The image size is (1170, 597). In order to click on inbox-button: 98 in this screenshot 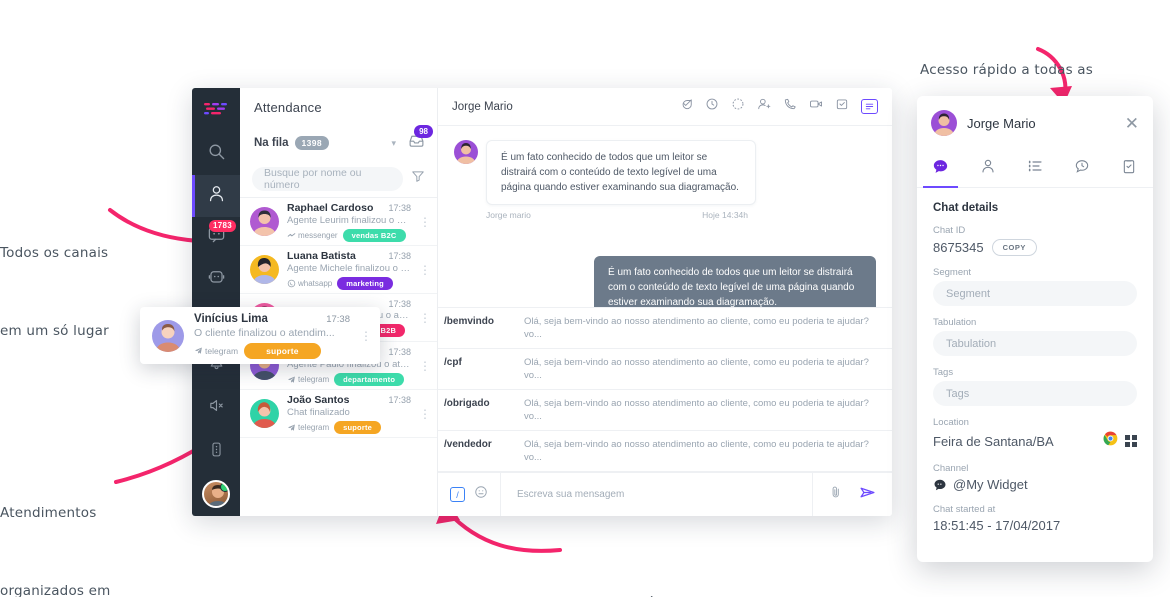, I will do `click(420, 139)`.